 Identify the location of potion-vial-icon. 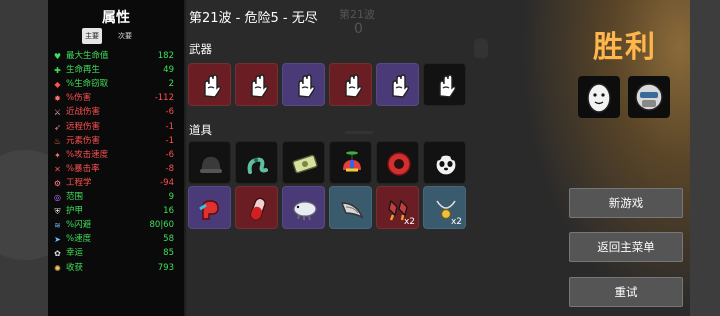
(257, 208).